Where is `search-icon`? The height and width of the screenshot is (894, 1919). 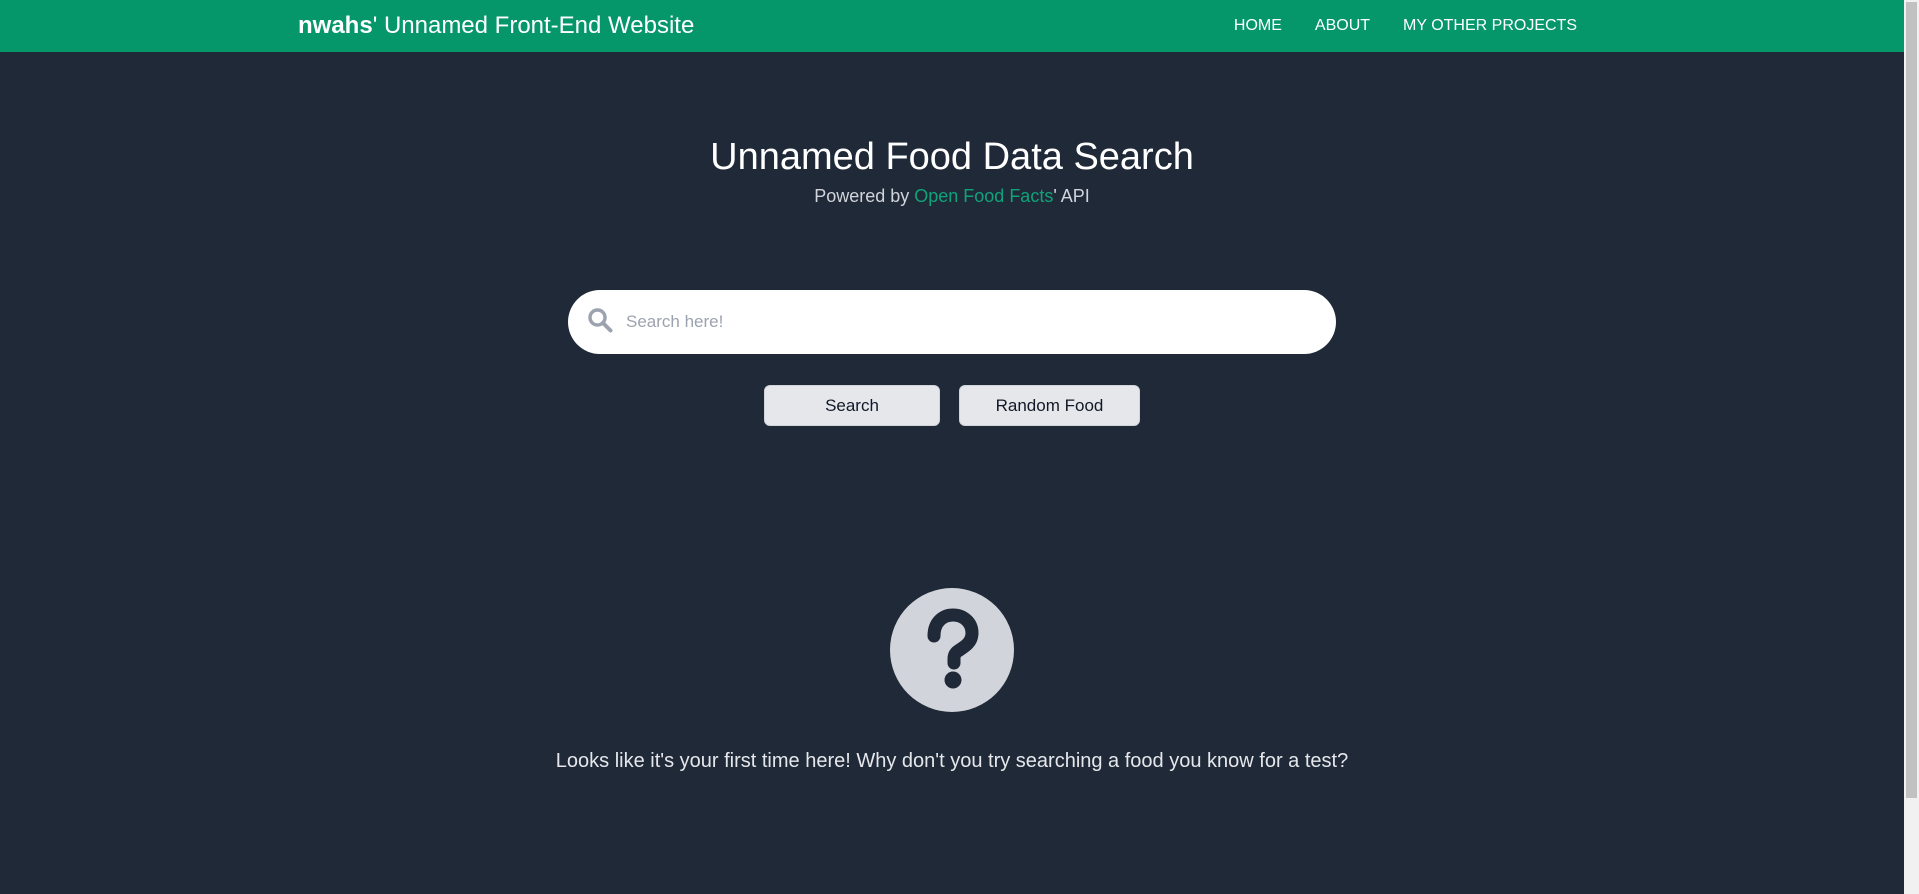
search-icon is located at coordinates (606, 322).